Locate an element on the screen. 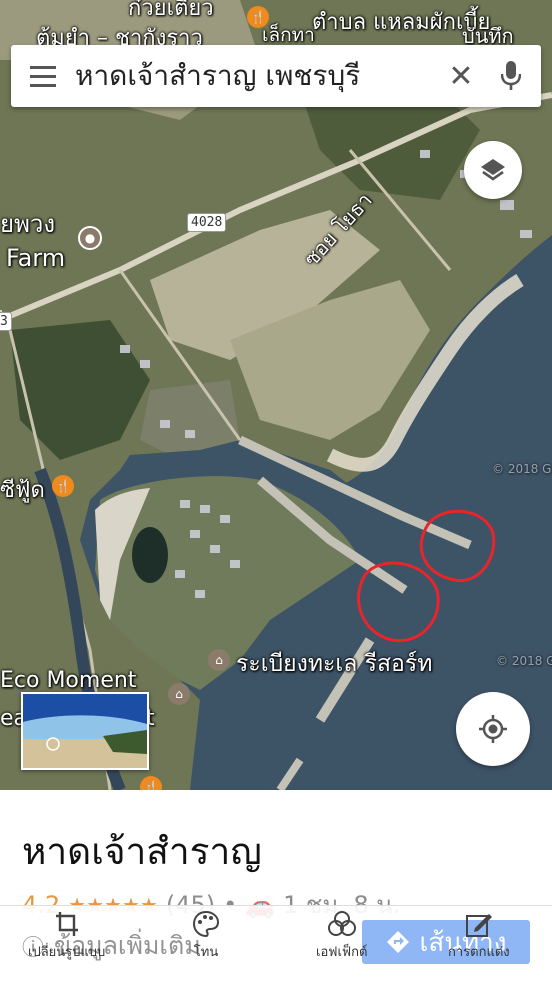  my-location-button is located at coordinates (493, 729).